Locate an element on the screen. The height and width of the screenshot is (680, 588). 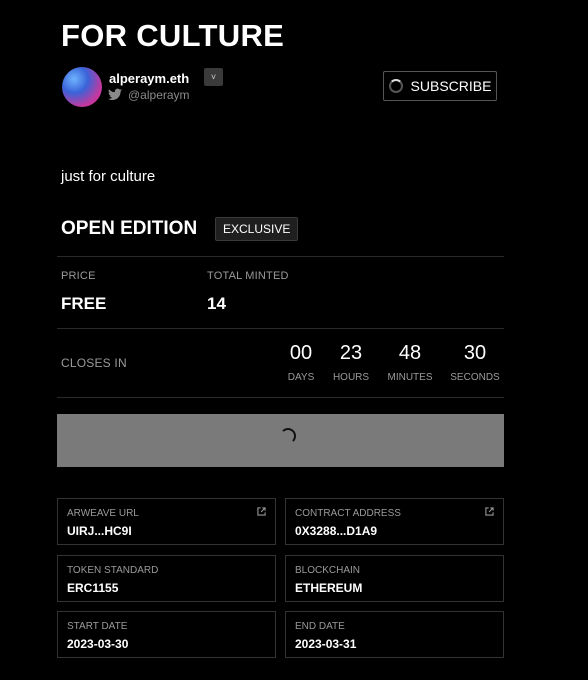
card-value: ERC1155 is located at coordinates (93, 588).